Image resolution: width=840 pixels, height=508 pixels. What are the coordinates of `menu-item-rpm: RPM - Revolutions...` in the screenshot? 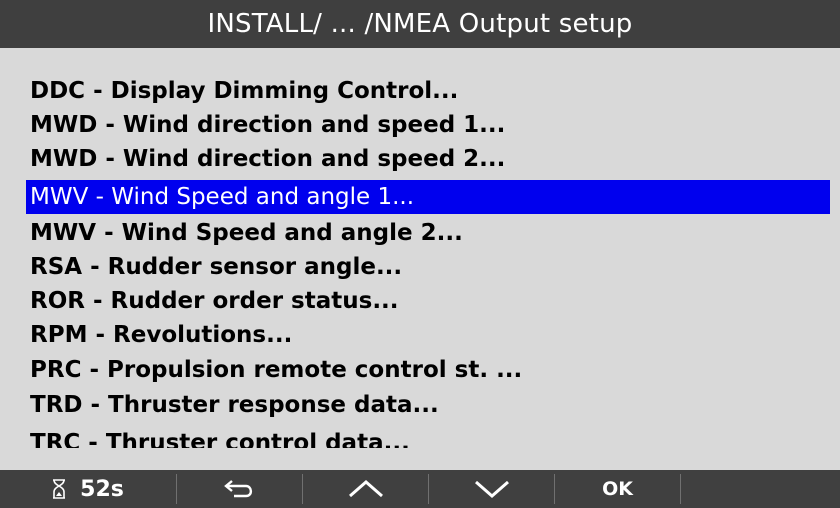 It's located at (428, 335).